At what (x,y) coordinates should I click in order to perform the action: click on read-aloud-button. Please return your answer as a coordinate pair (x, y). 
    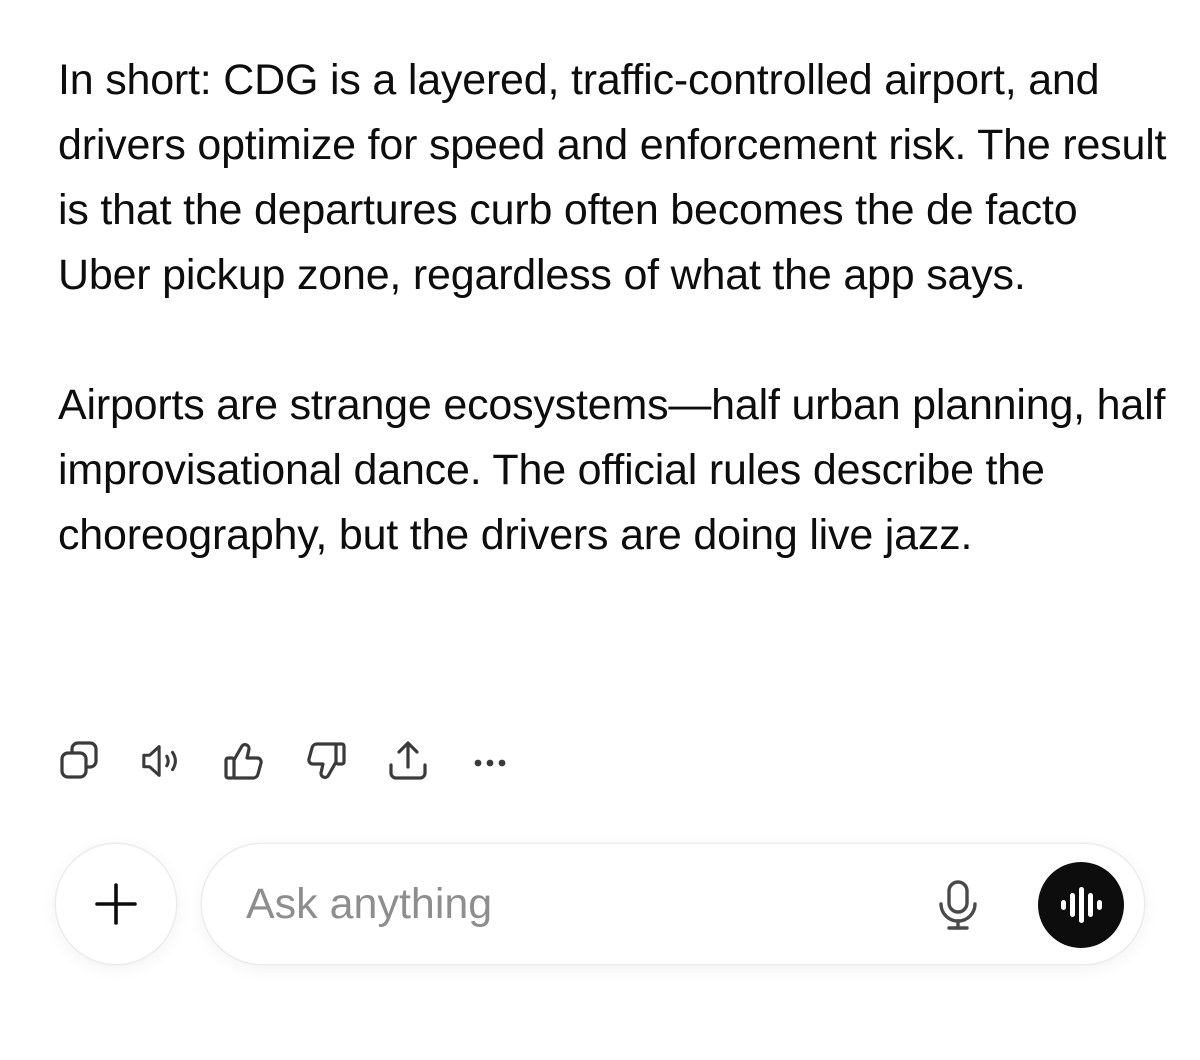
    Looking at the image, I should click on (162, 761).